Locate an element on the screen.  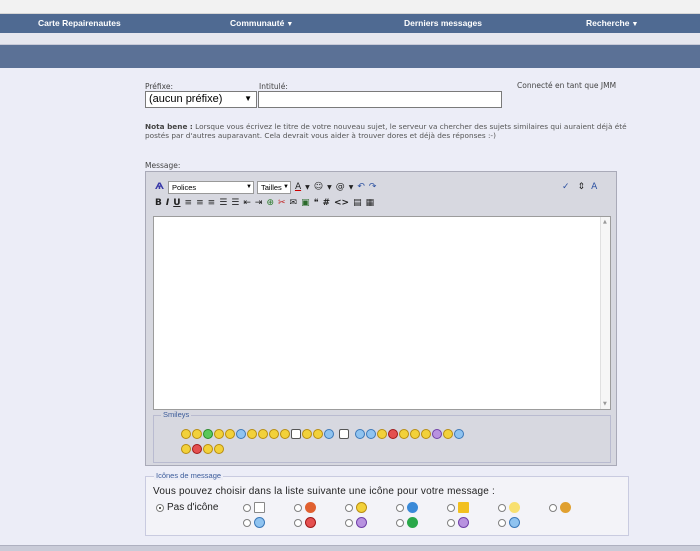
outdent-icon: ⇤ is located at coordinates (247, 203).